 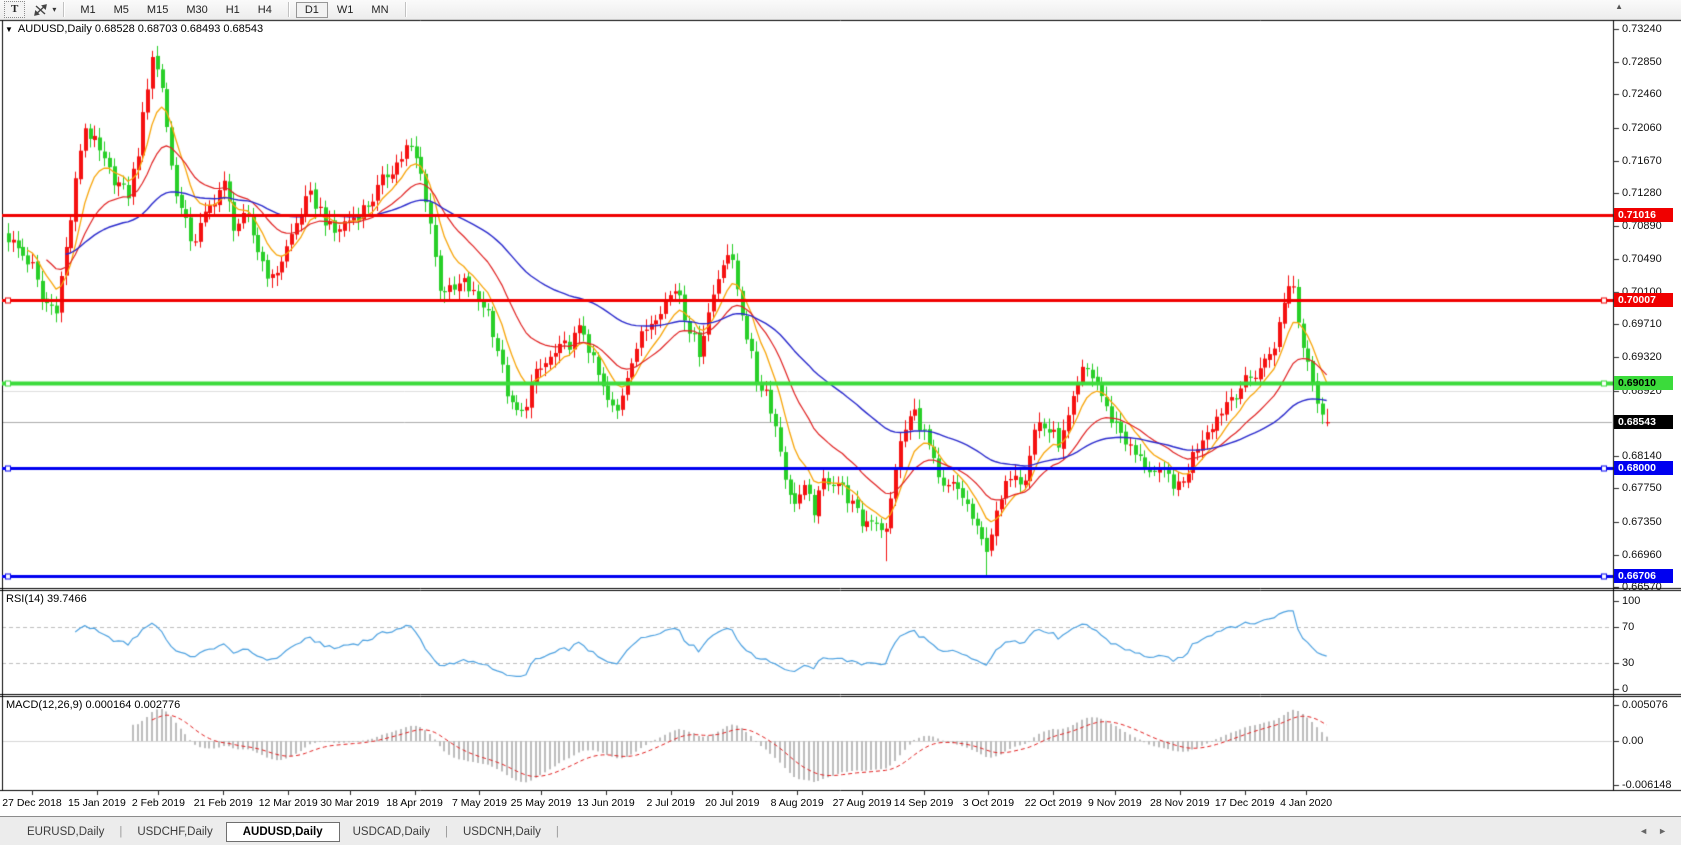 I want to click on chevron-down-icon: ▾, so click(x=54, y=9).